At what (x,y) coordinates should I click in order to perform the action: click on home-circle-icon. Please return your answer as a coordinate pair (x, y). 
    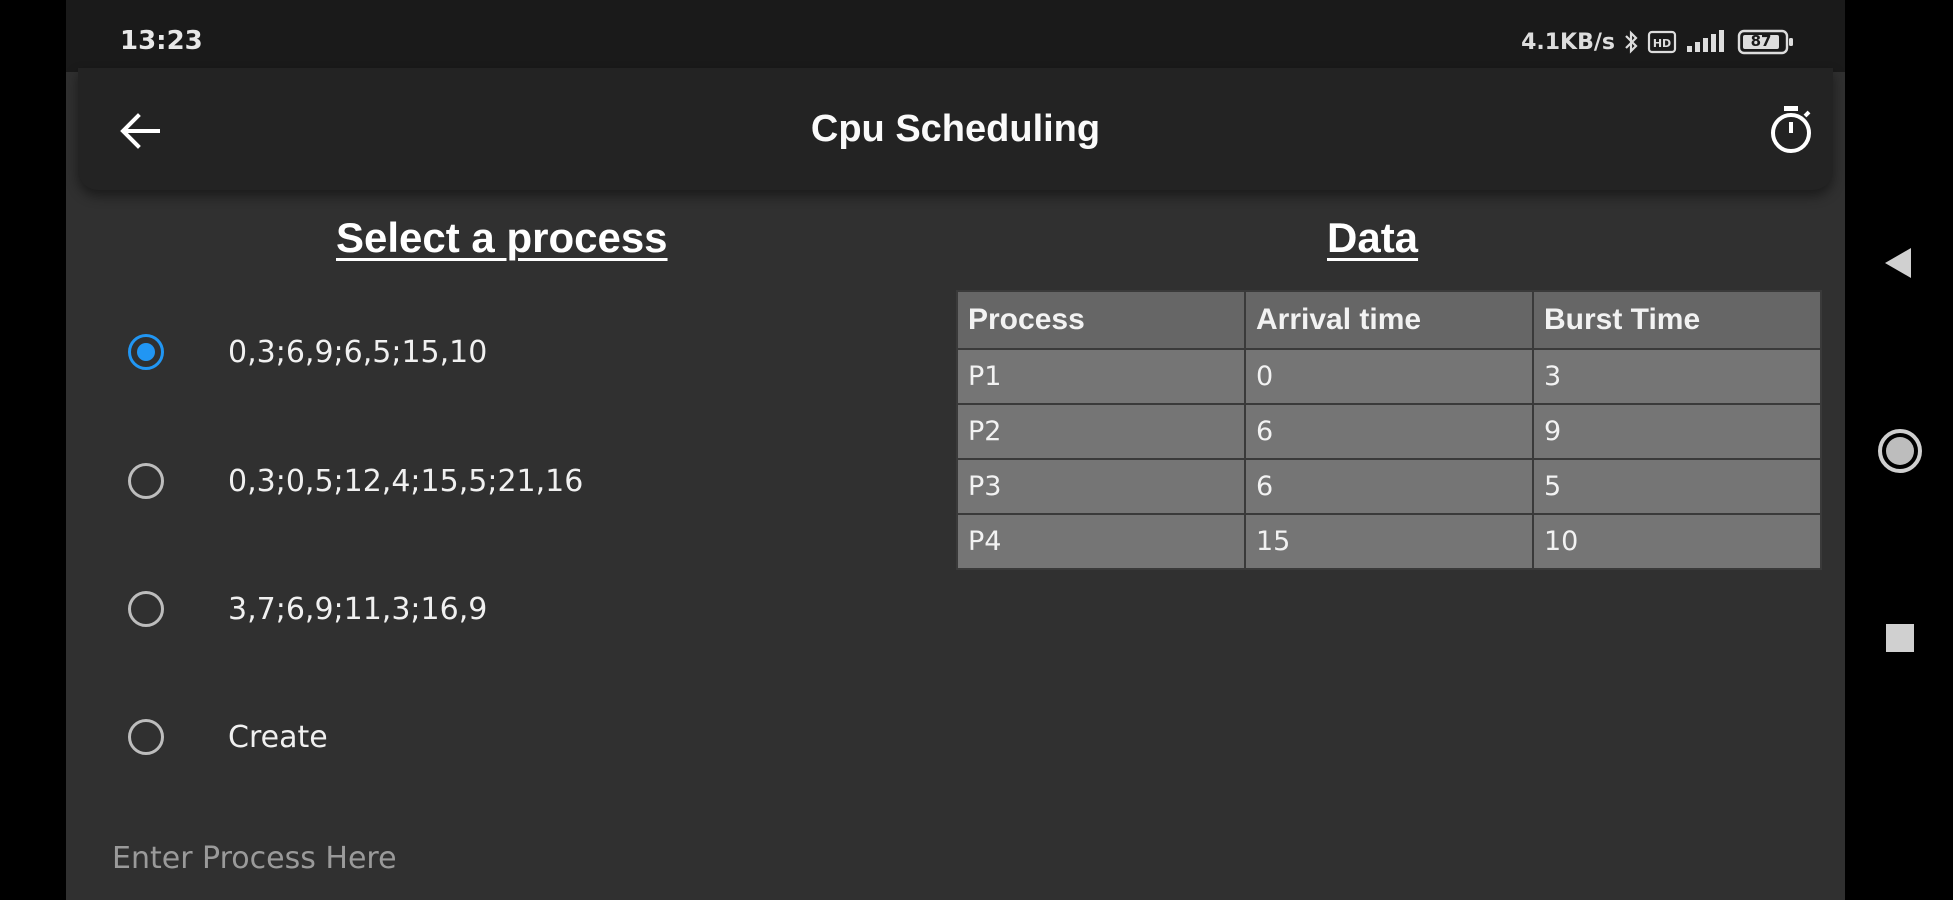
    Looking at the image, I should click on (1900, 451).